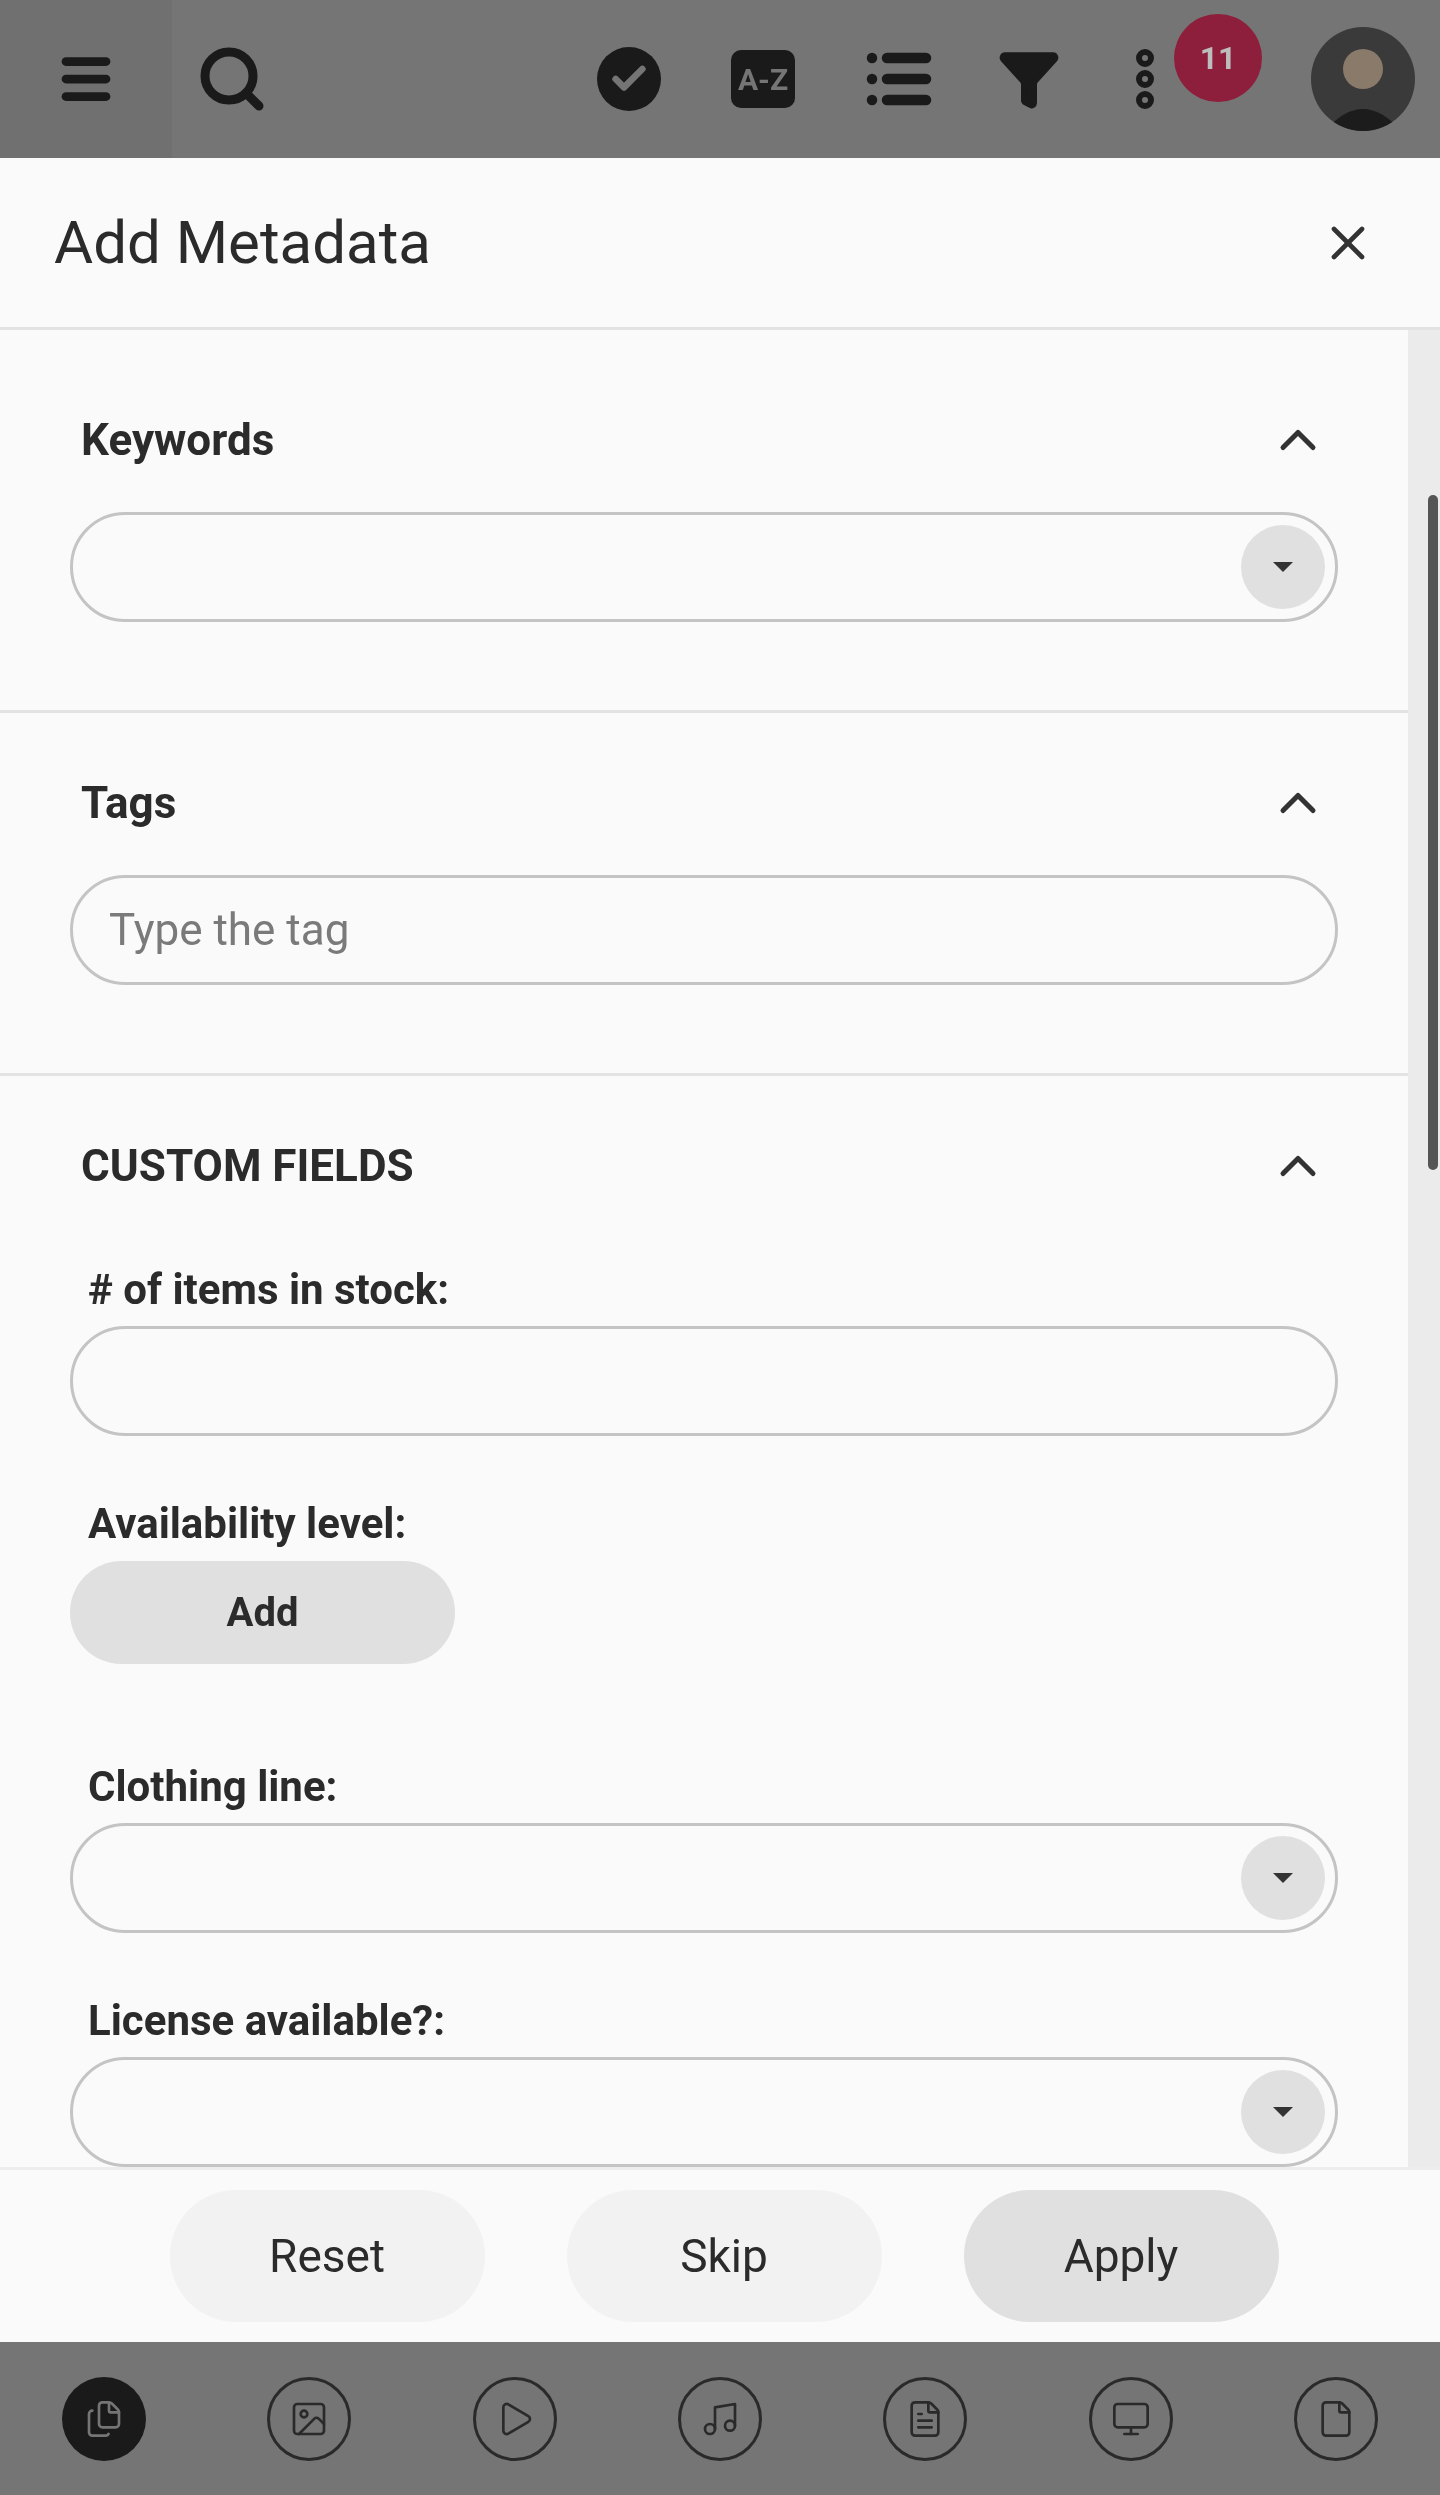 The image size is (1440, 2495). Describe the element at coordinates (309, 2418) in the screenshot. I see `image-icon` at that location.